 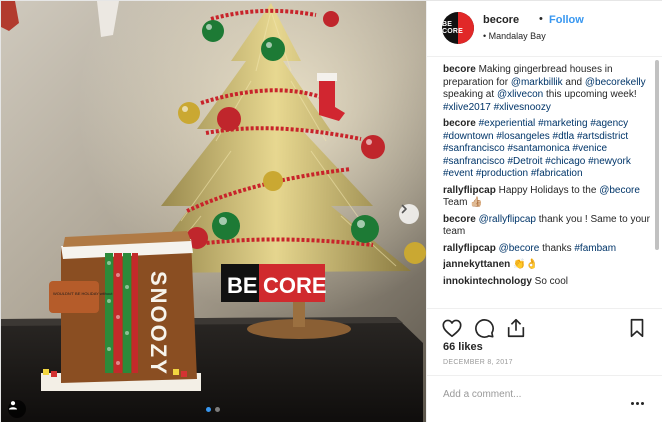 What do you see at coordinates (476, 264) in the screenshot?
I see `comment-username: jannekyttanen` at bounding box center [476, 264].